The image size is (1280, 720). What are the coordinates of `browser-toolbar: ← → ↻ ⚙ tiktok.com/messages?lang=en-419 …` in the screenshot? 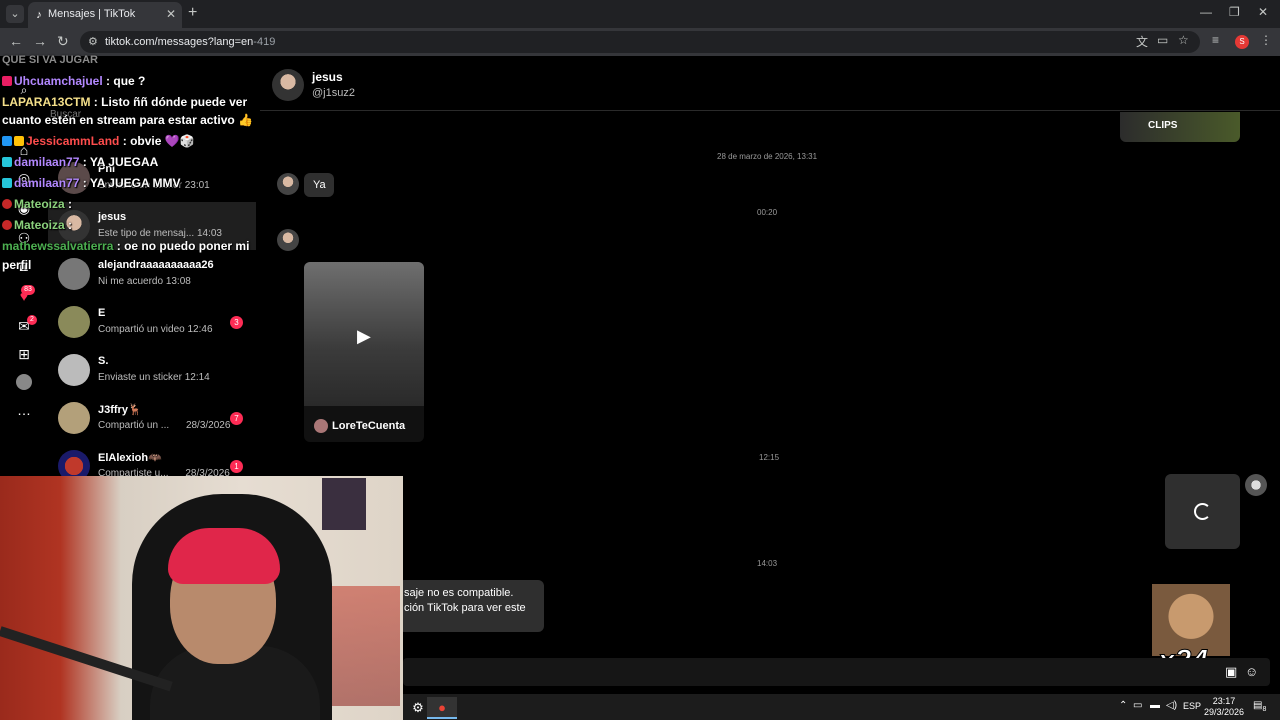 It's located at (640, 42).